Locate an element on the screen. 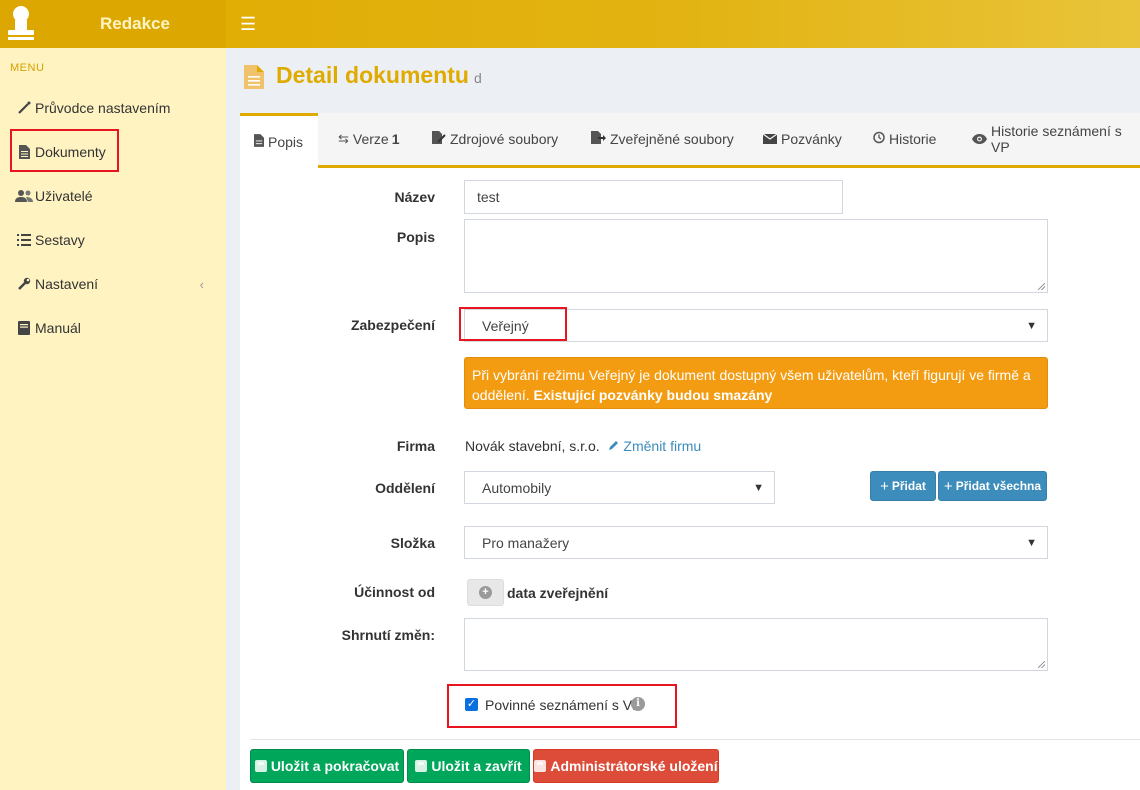 The height and width of the screenshot is (790, 1140). tab-verze: ⇆ Verze 1 is located at coordinates (369, 139).